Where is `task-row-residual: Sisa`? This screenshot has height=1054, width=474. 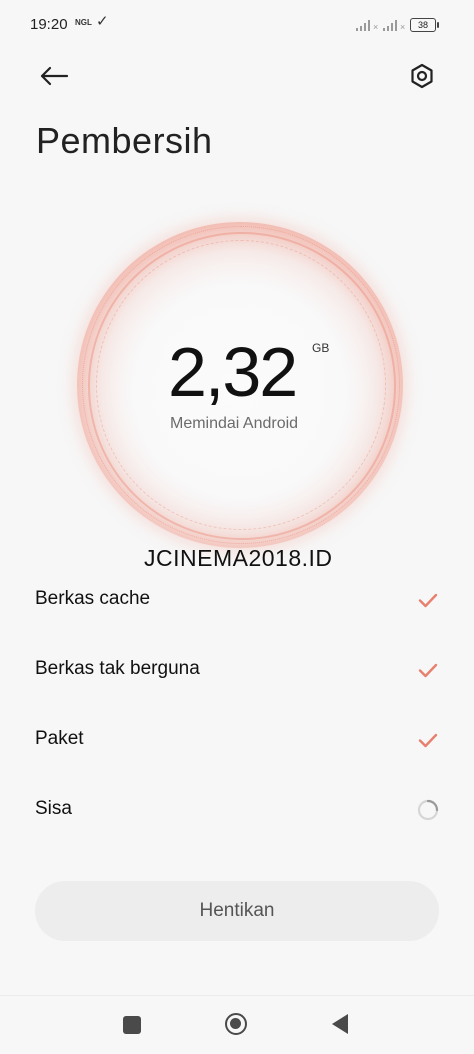
task-row-residual: Sisa is located at coordinates (237, 810).